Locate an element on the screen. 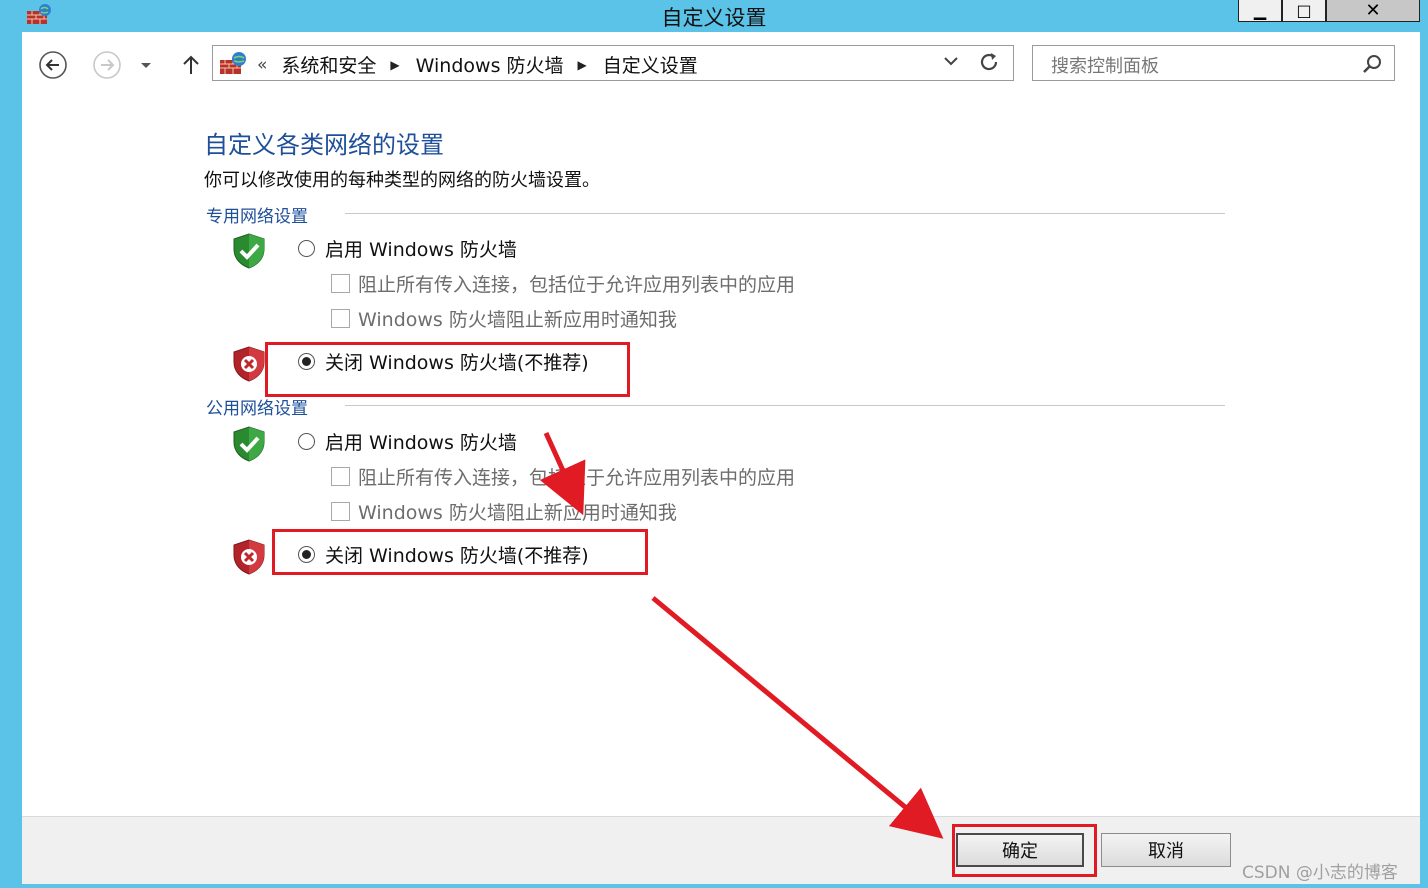 The image size is (1428, 888). window-title: 自定义设置 is located at coordinates (714, 18).